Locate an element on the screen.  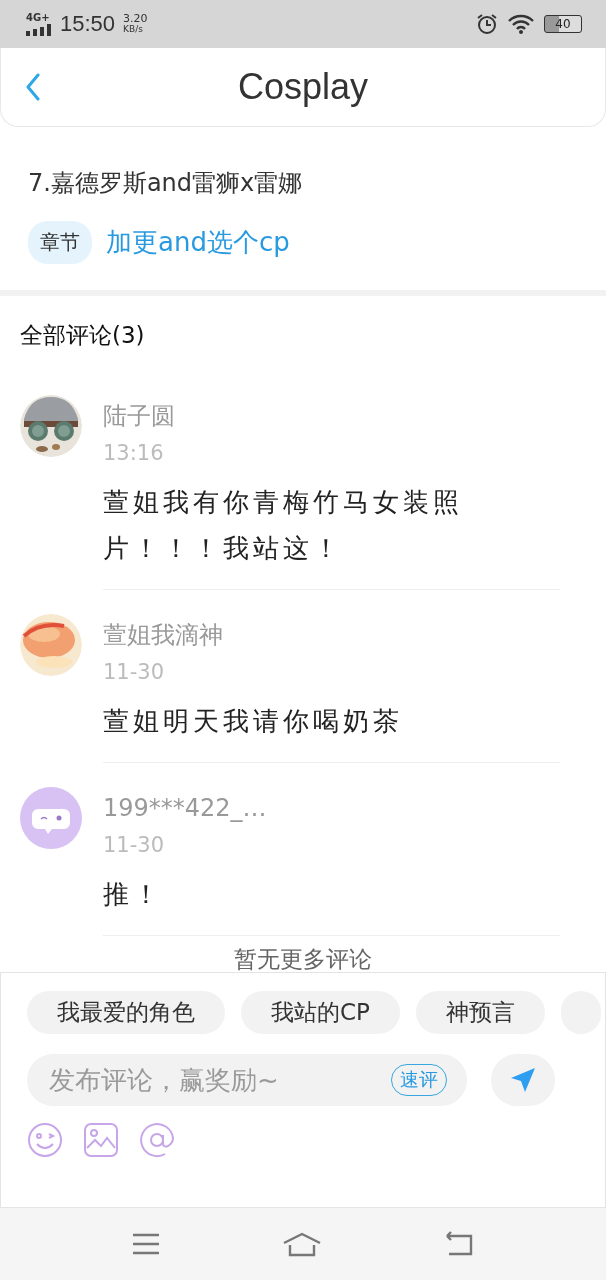
send-icon is located at coordinates (523, 1080).